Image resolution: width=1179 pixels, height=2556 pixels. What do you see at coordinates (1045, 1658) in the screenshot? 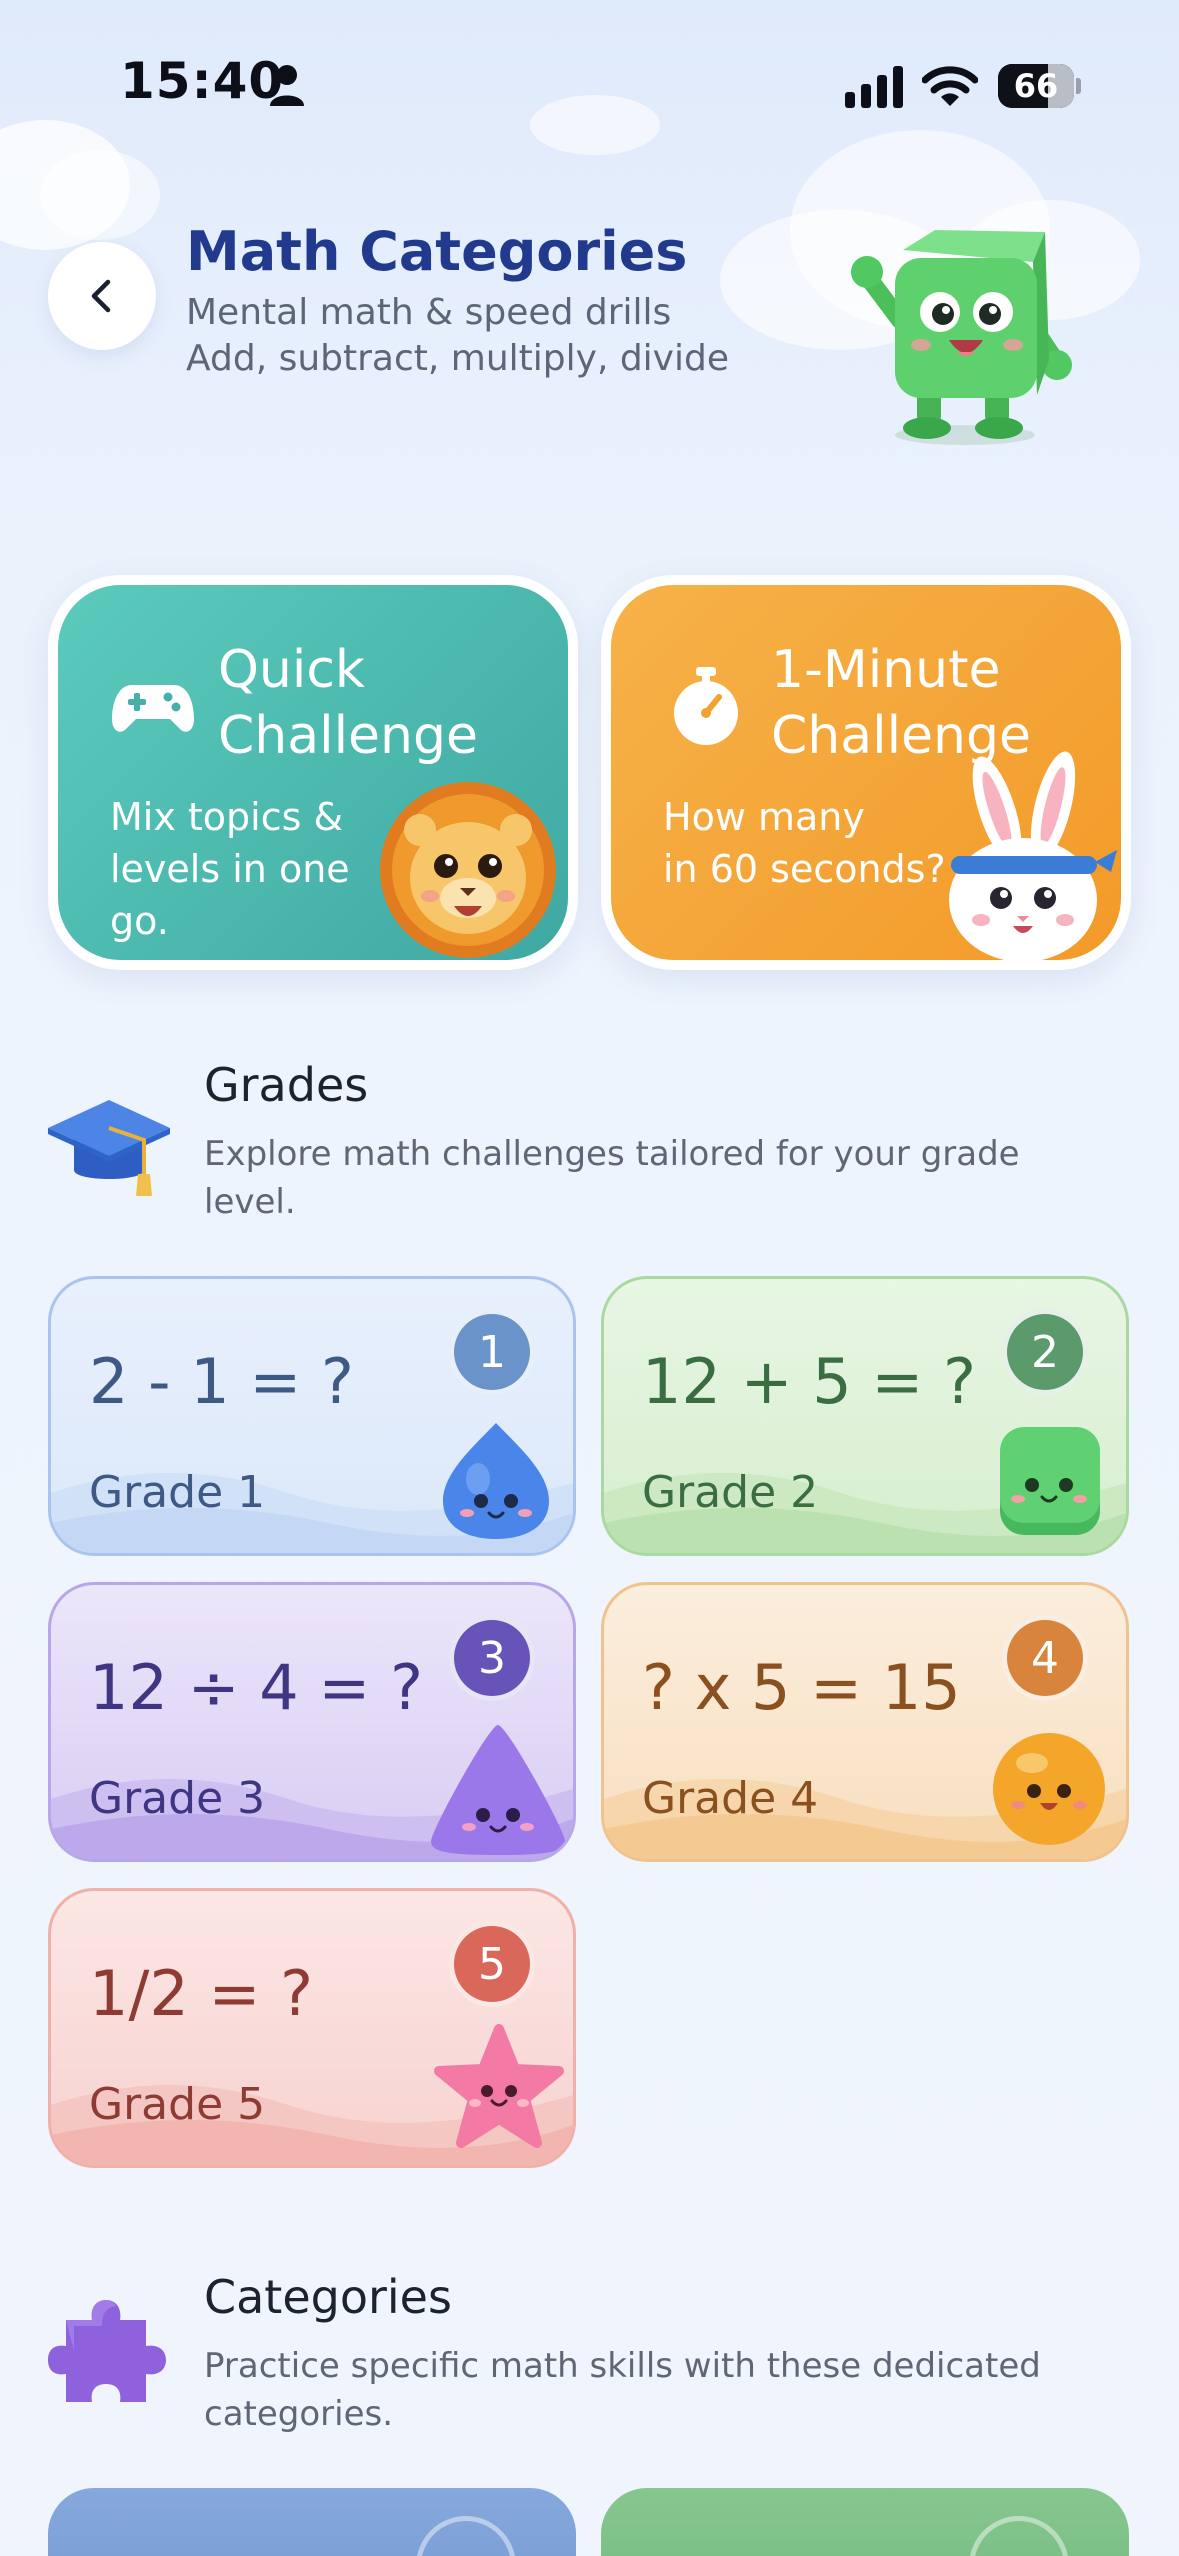
I see `grade-4-badge: 4` at bounding box center [1045, 1658].